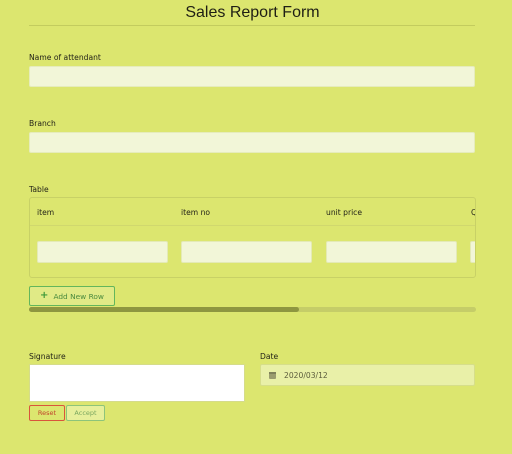 The height and width of the screenshot is (454, 512). Describe the element at coordinates (65, 57) in the screenshot. I see `attendant-label: Name of attendant` at that location.